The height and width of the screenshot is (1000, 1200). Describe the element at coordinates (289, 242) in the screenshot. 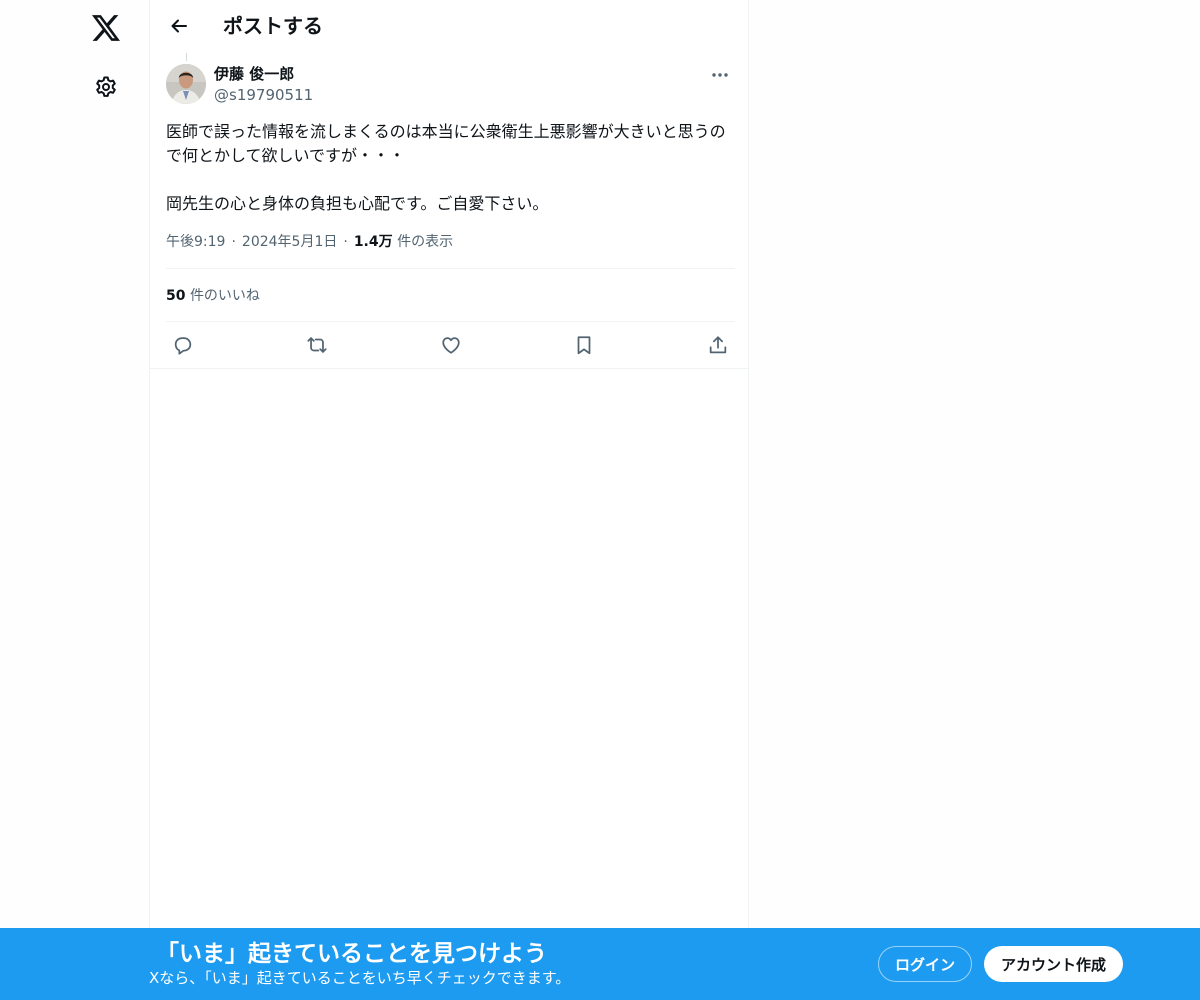

I see `post-date: 2024年5月1日` at that location.